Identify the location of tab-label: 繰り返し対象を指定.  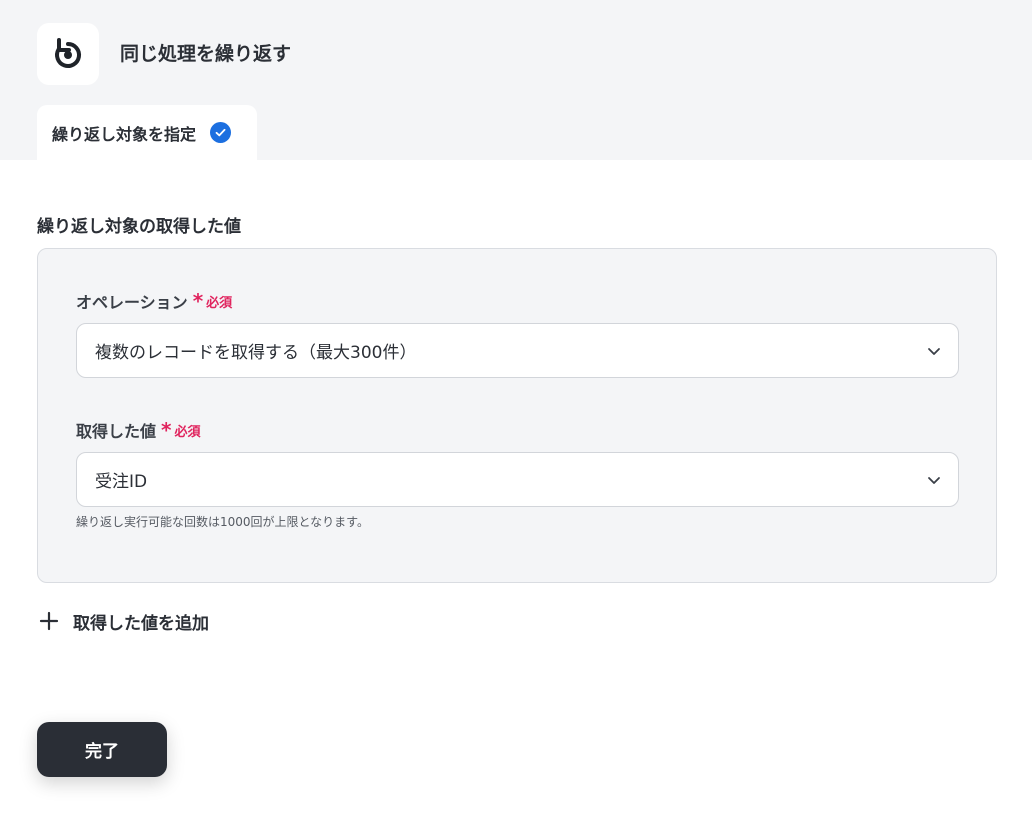
(124, 134).